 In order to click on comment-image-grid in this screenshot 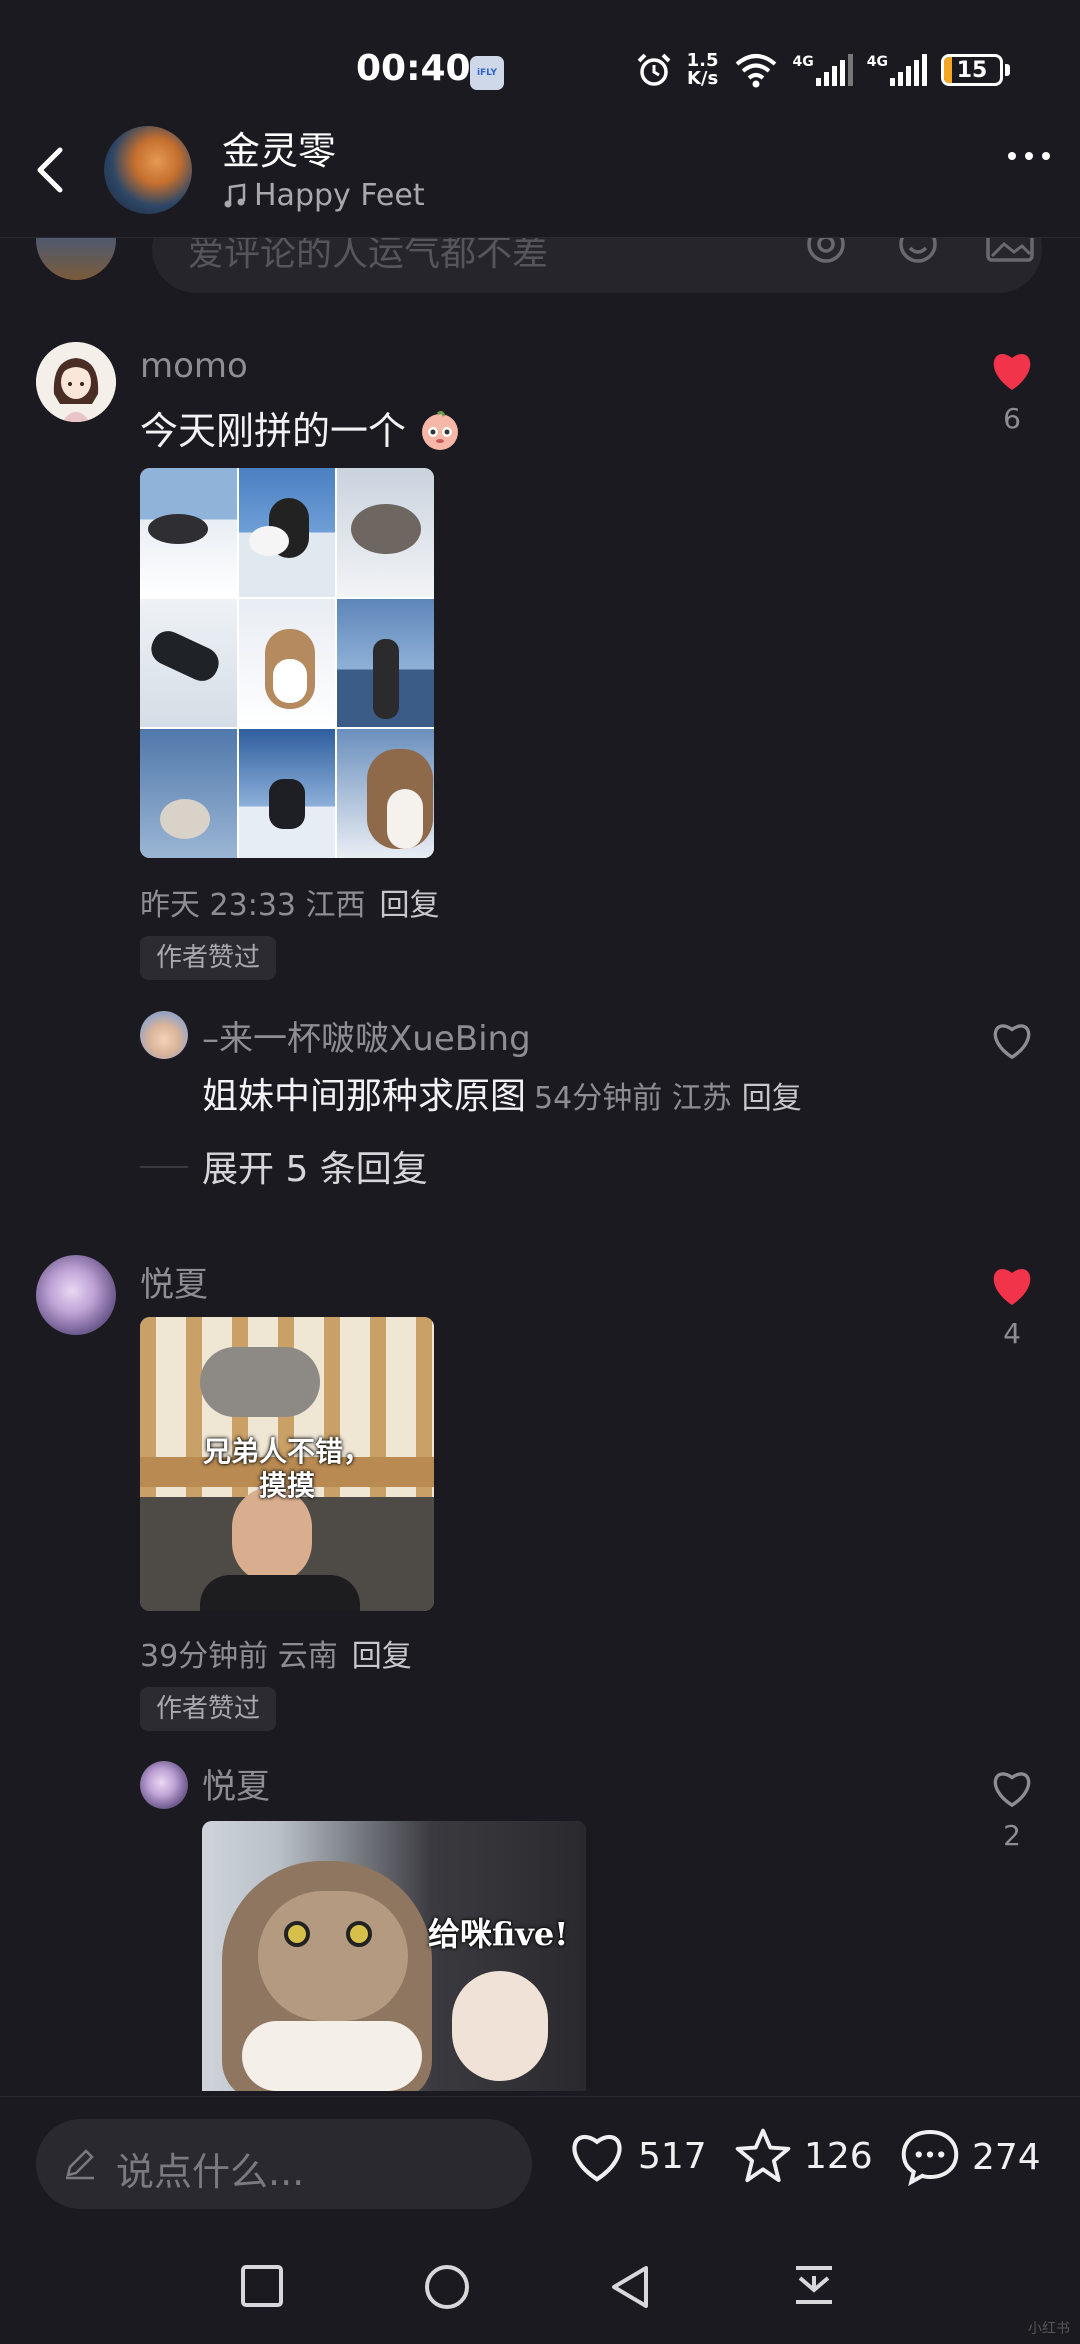, I will do `click(287, 663)`.